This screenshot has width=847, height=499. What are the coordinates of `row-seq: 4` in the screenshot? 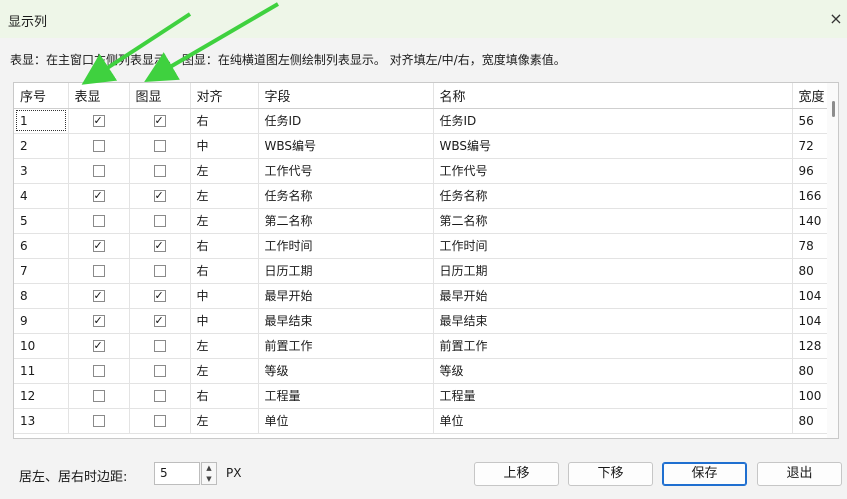 It's located at (41, 196).